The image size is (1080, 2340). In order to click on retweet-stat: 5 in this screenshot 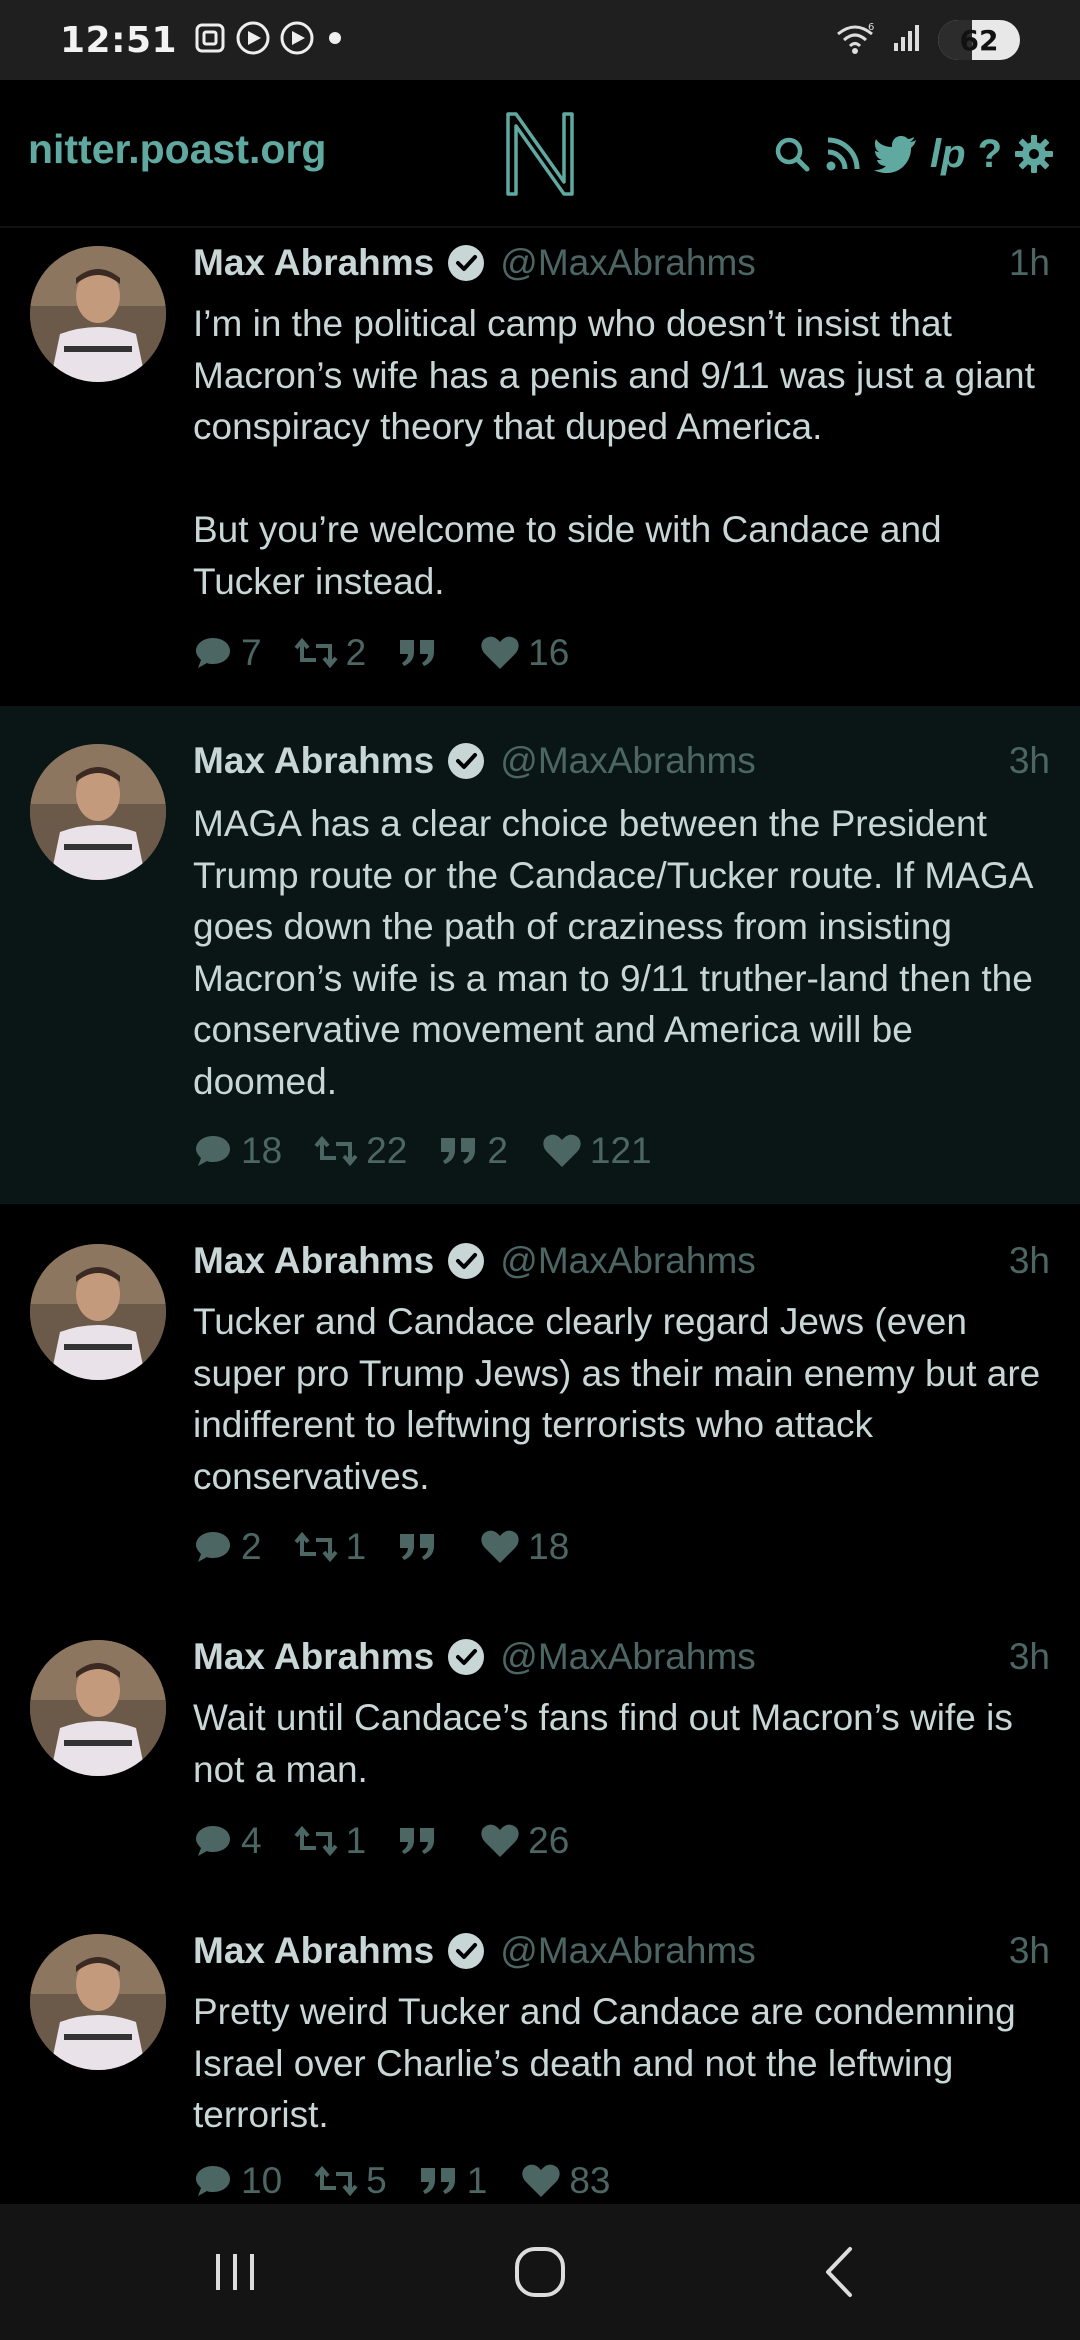, I will do `click(350, 2181)`.